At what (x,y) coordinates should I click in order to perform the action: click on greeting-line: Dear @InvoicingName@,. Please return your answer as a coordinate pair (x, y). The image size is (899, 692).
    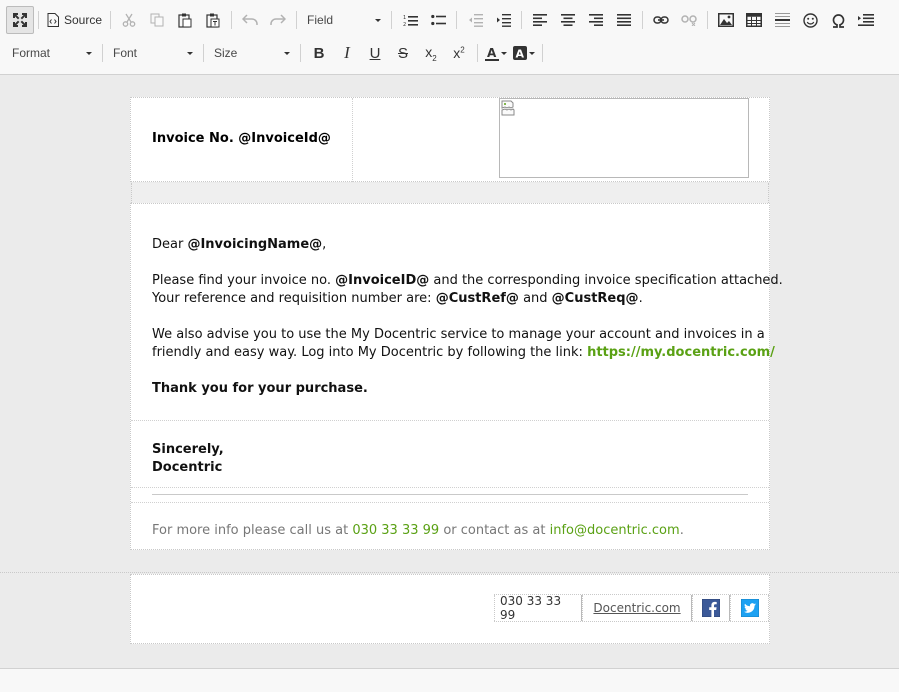
    Looking at the image, I should click on (239, 245).